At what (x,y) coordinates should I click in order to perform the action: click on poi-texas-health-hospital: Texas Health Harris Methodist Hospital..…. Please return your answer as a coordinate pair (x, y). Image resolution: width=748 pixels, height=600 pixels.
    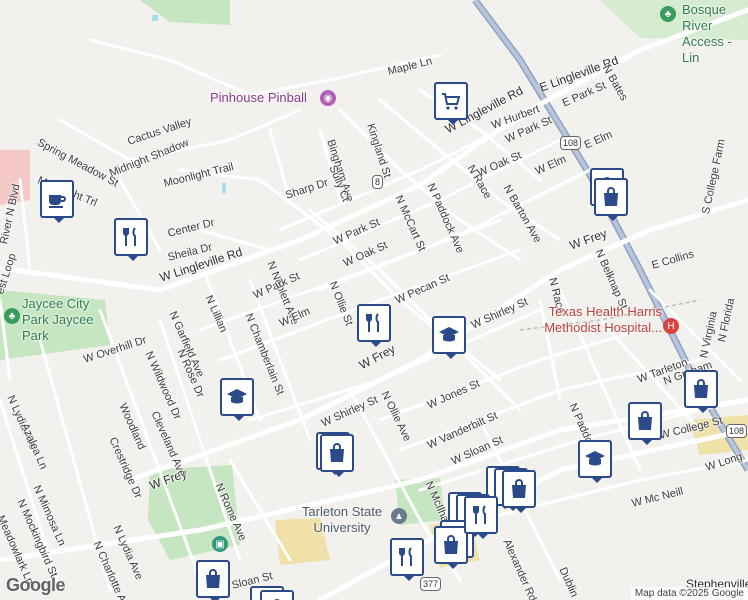
    Looking at the image, I should click on (597, 320).